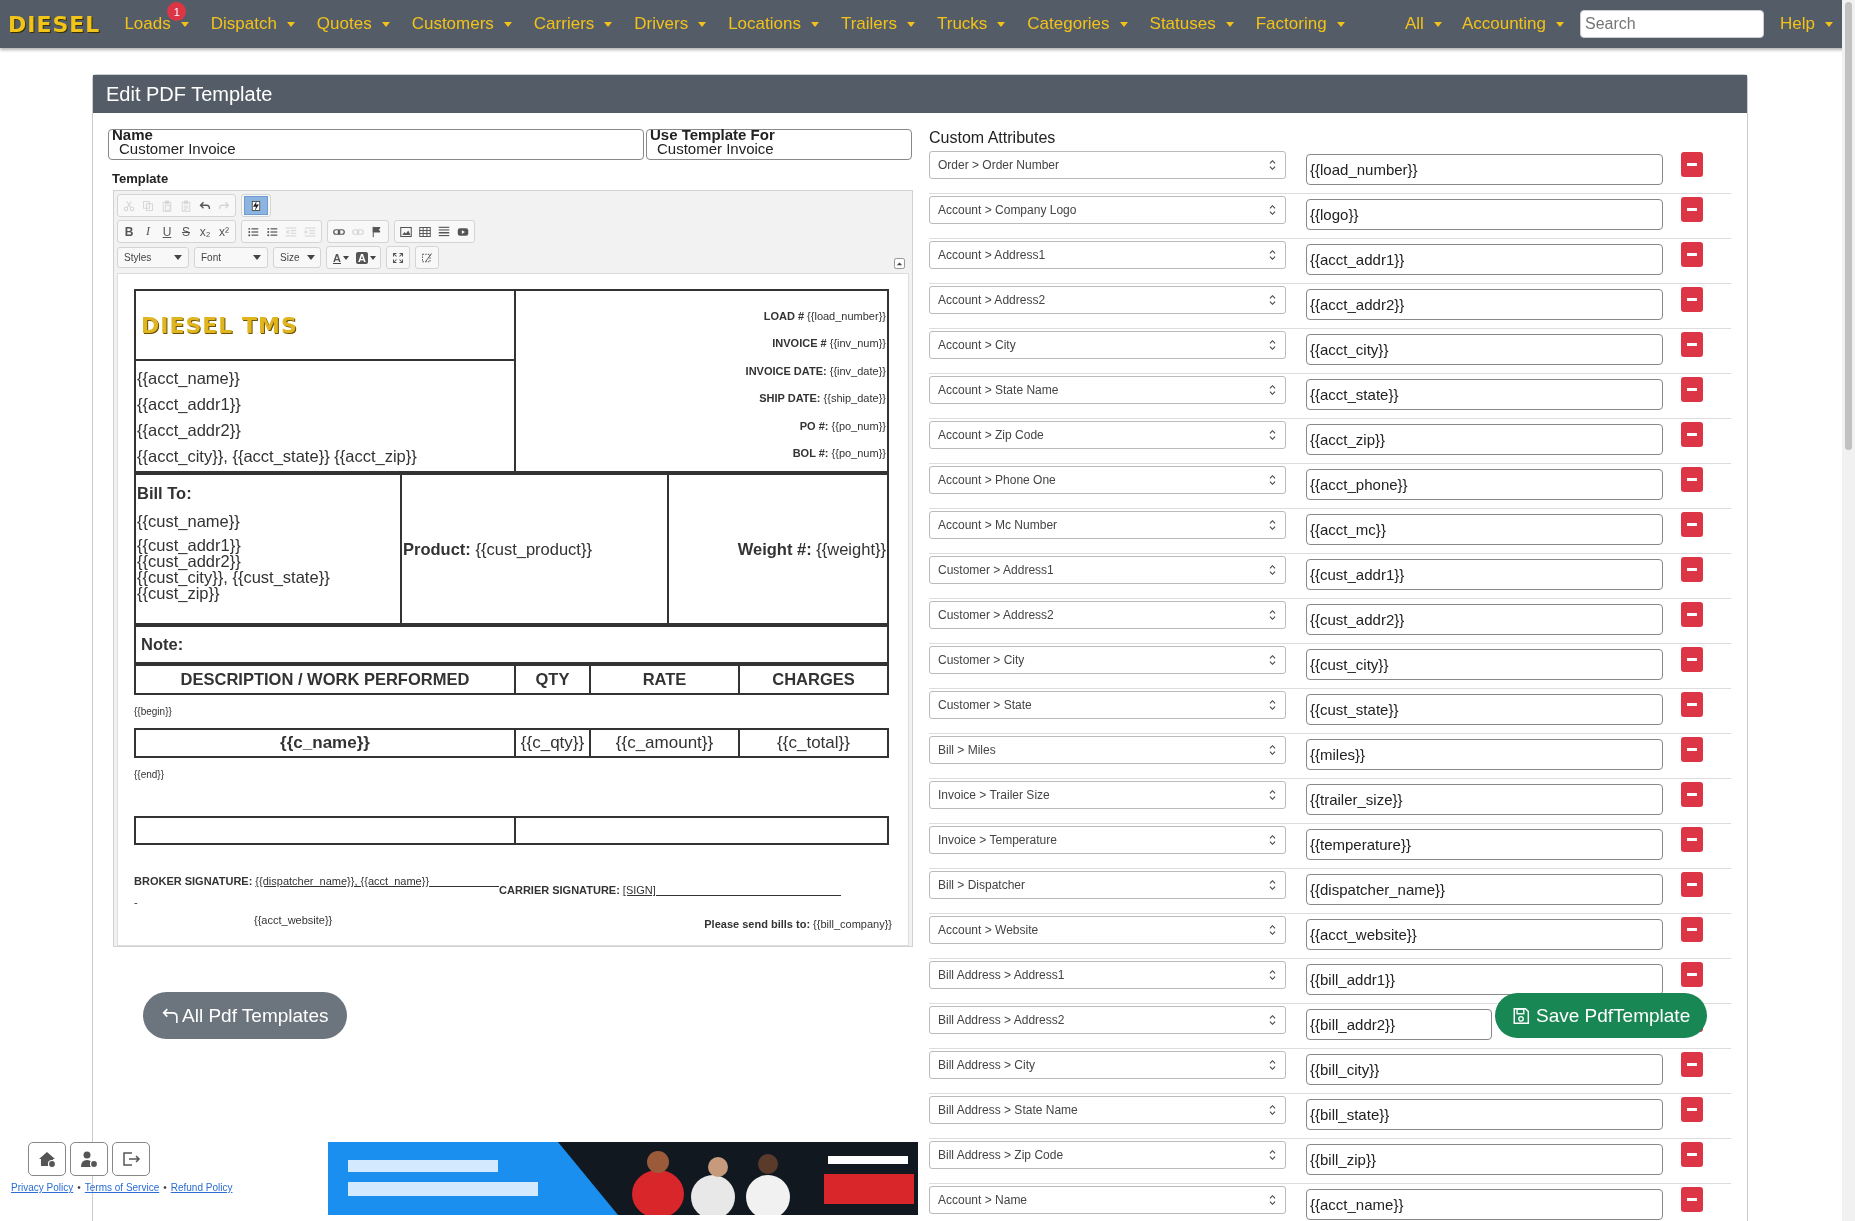 The height and width of the screenshot is (1221, 1855). I want to click on nav-menu-item: Locations, so click(773, 24).